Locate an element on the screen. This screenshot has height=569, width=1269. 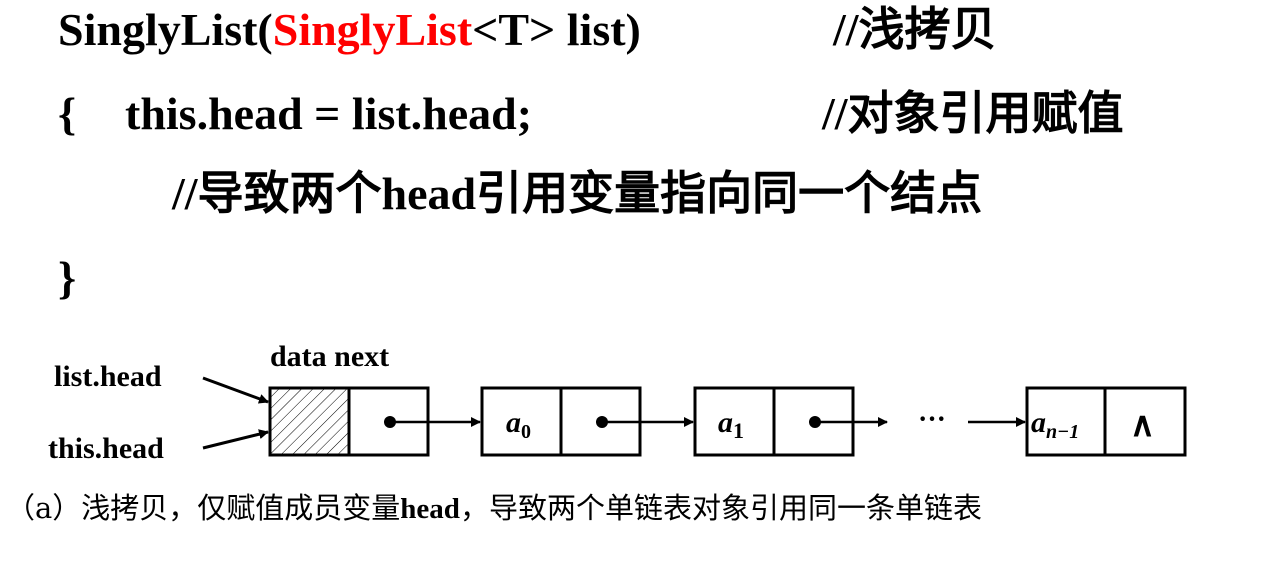
svg-text: a0 is located at coordinates (518, 424).